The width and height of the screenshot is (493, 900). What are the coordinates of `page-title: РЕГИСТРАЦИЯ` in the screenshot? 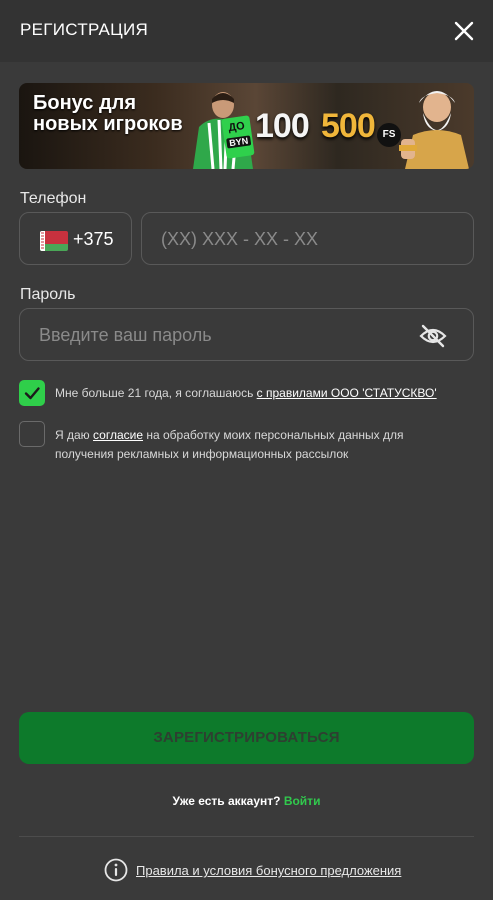 It's located at (84, 29).